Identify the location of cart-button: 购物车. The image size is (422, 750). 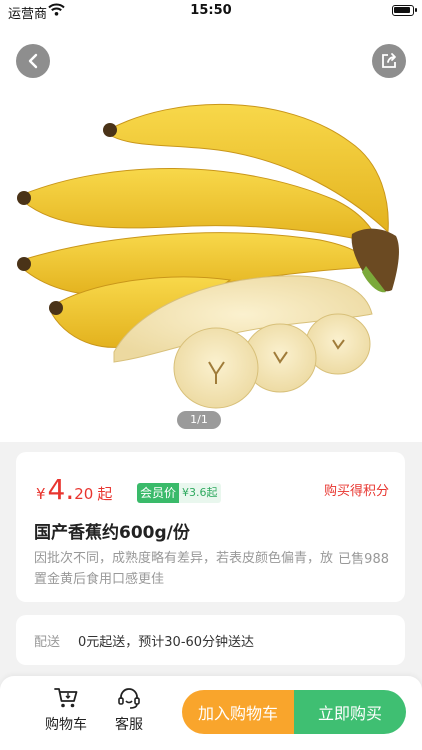
(66, 710).